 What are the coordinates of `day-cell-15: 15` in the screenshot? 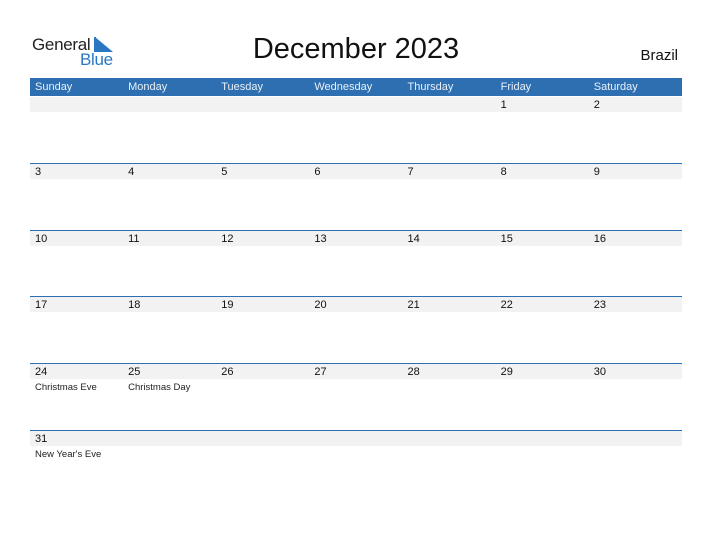 It's located at (542, 264).